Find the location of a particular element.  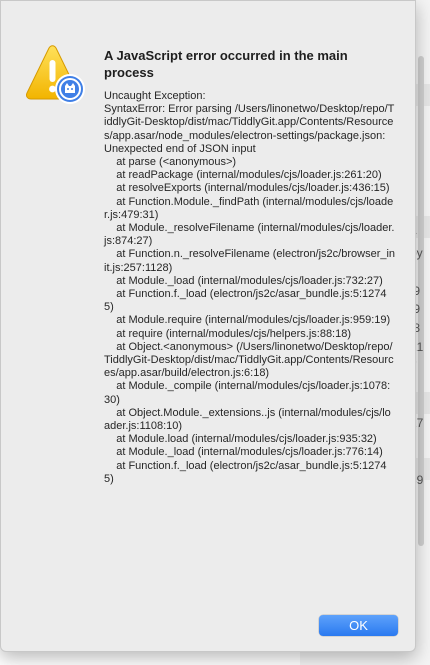

app-badge-icon is located at coordinates (70, 89).